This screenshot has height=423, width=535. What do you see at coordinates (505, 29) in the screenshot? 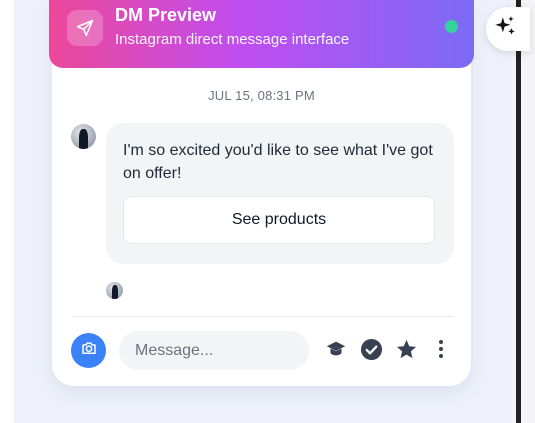
I see `sparkles-icon` at bounding box center [505, 29].